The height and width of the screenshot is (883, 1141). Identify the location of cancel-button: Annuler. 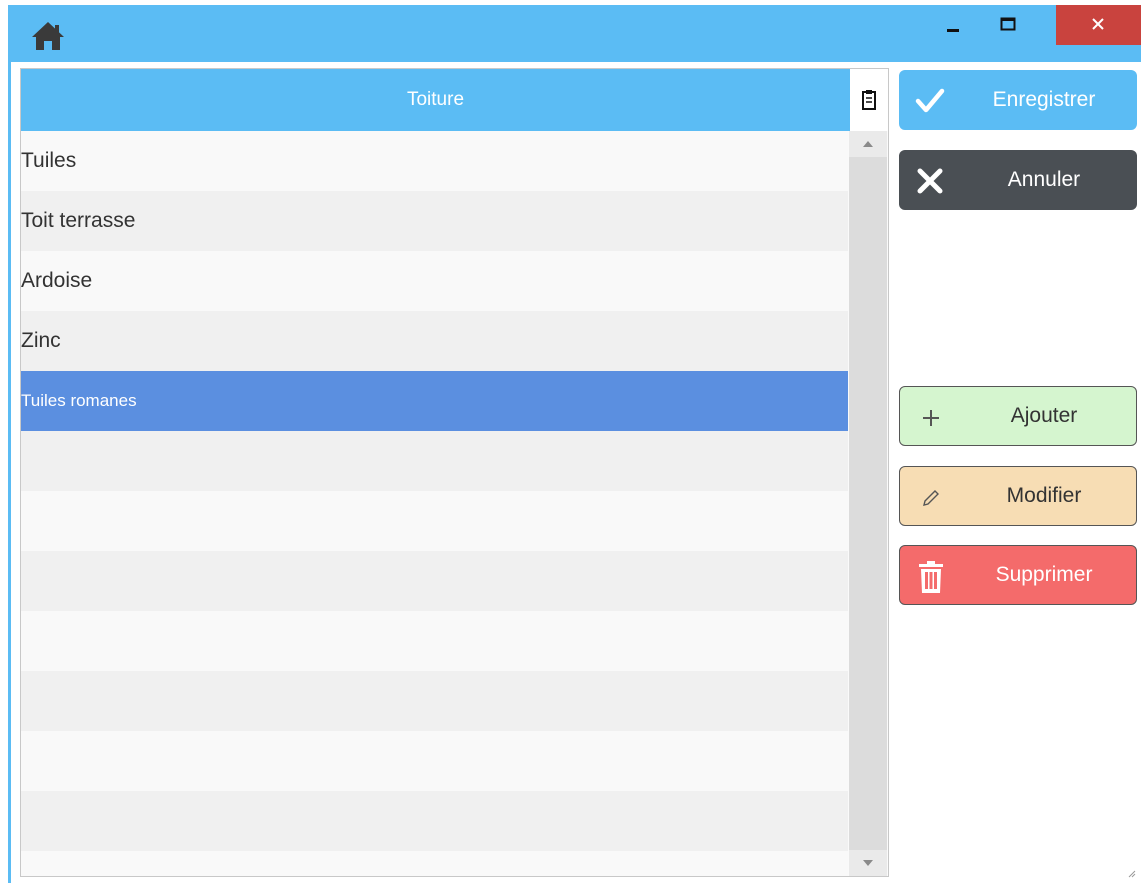
(1018, 180).